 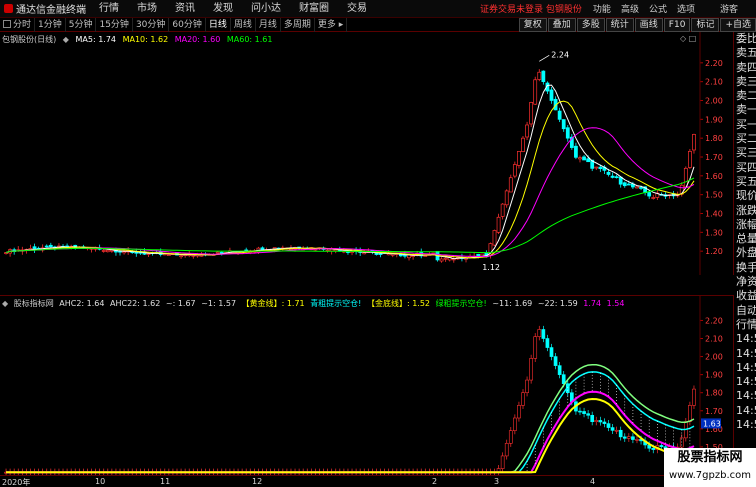 What do you see at coordinates (560, 54) in the screenshot?
I see `high-annotation: 2.24` at bounding box center [560, 54].